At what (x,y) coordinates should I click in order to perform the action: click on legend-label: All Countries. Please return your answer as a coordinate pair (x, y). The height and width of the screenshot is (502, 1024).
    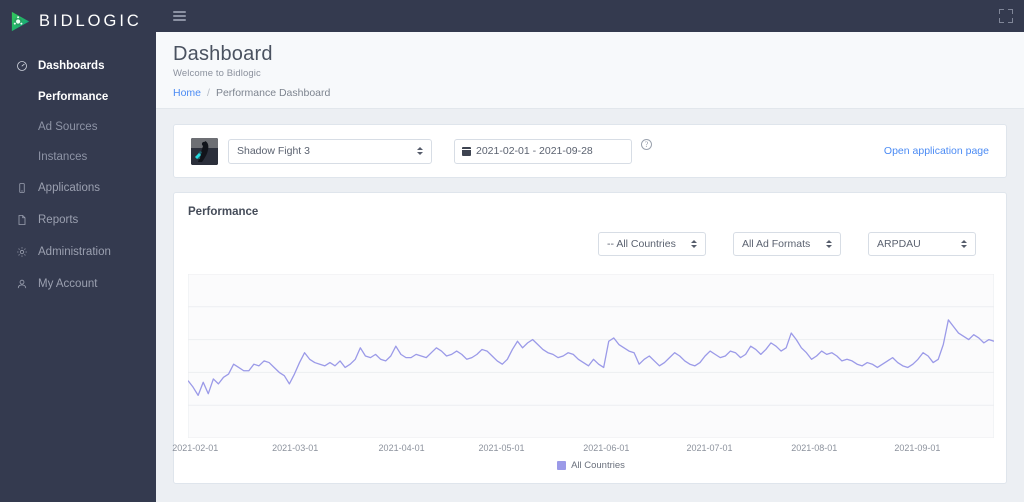
    Looking at the image, I should click on (598, 465).